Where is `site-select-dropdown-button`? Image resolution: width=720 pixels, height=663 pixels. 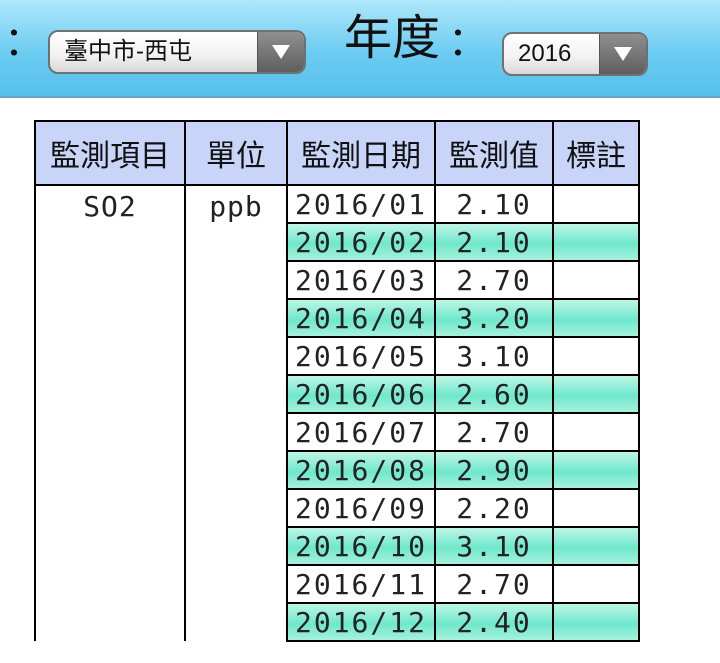
site-select-dropdown-button is located at coordinates (280, 52).